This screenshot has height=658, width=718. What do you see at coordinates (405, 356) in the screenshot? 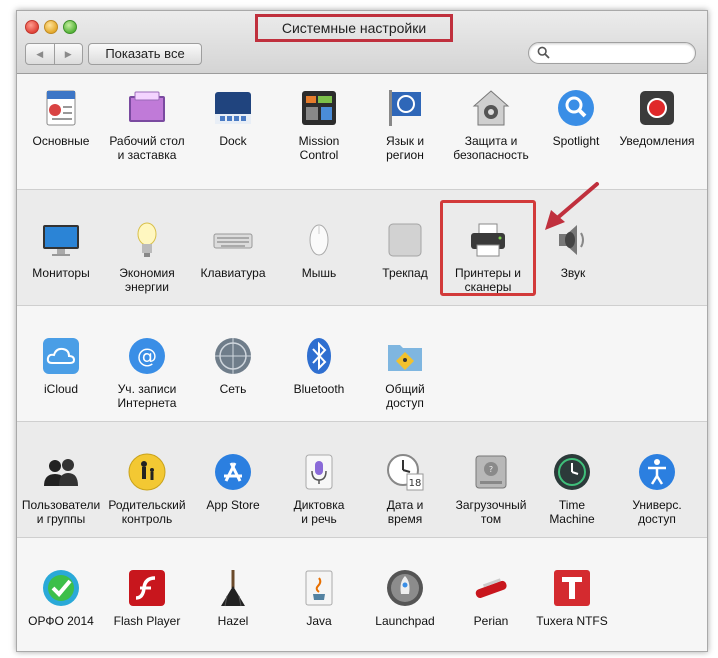
I see `sharing-icon` at bounding box center [405, 356].